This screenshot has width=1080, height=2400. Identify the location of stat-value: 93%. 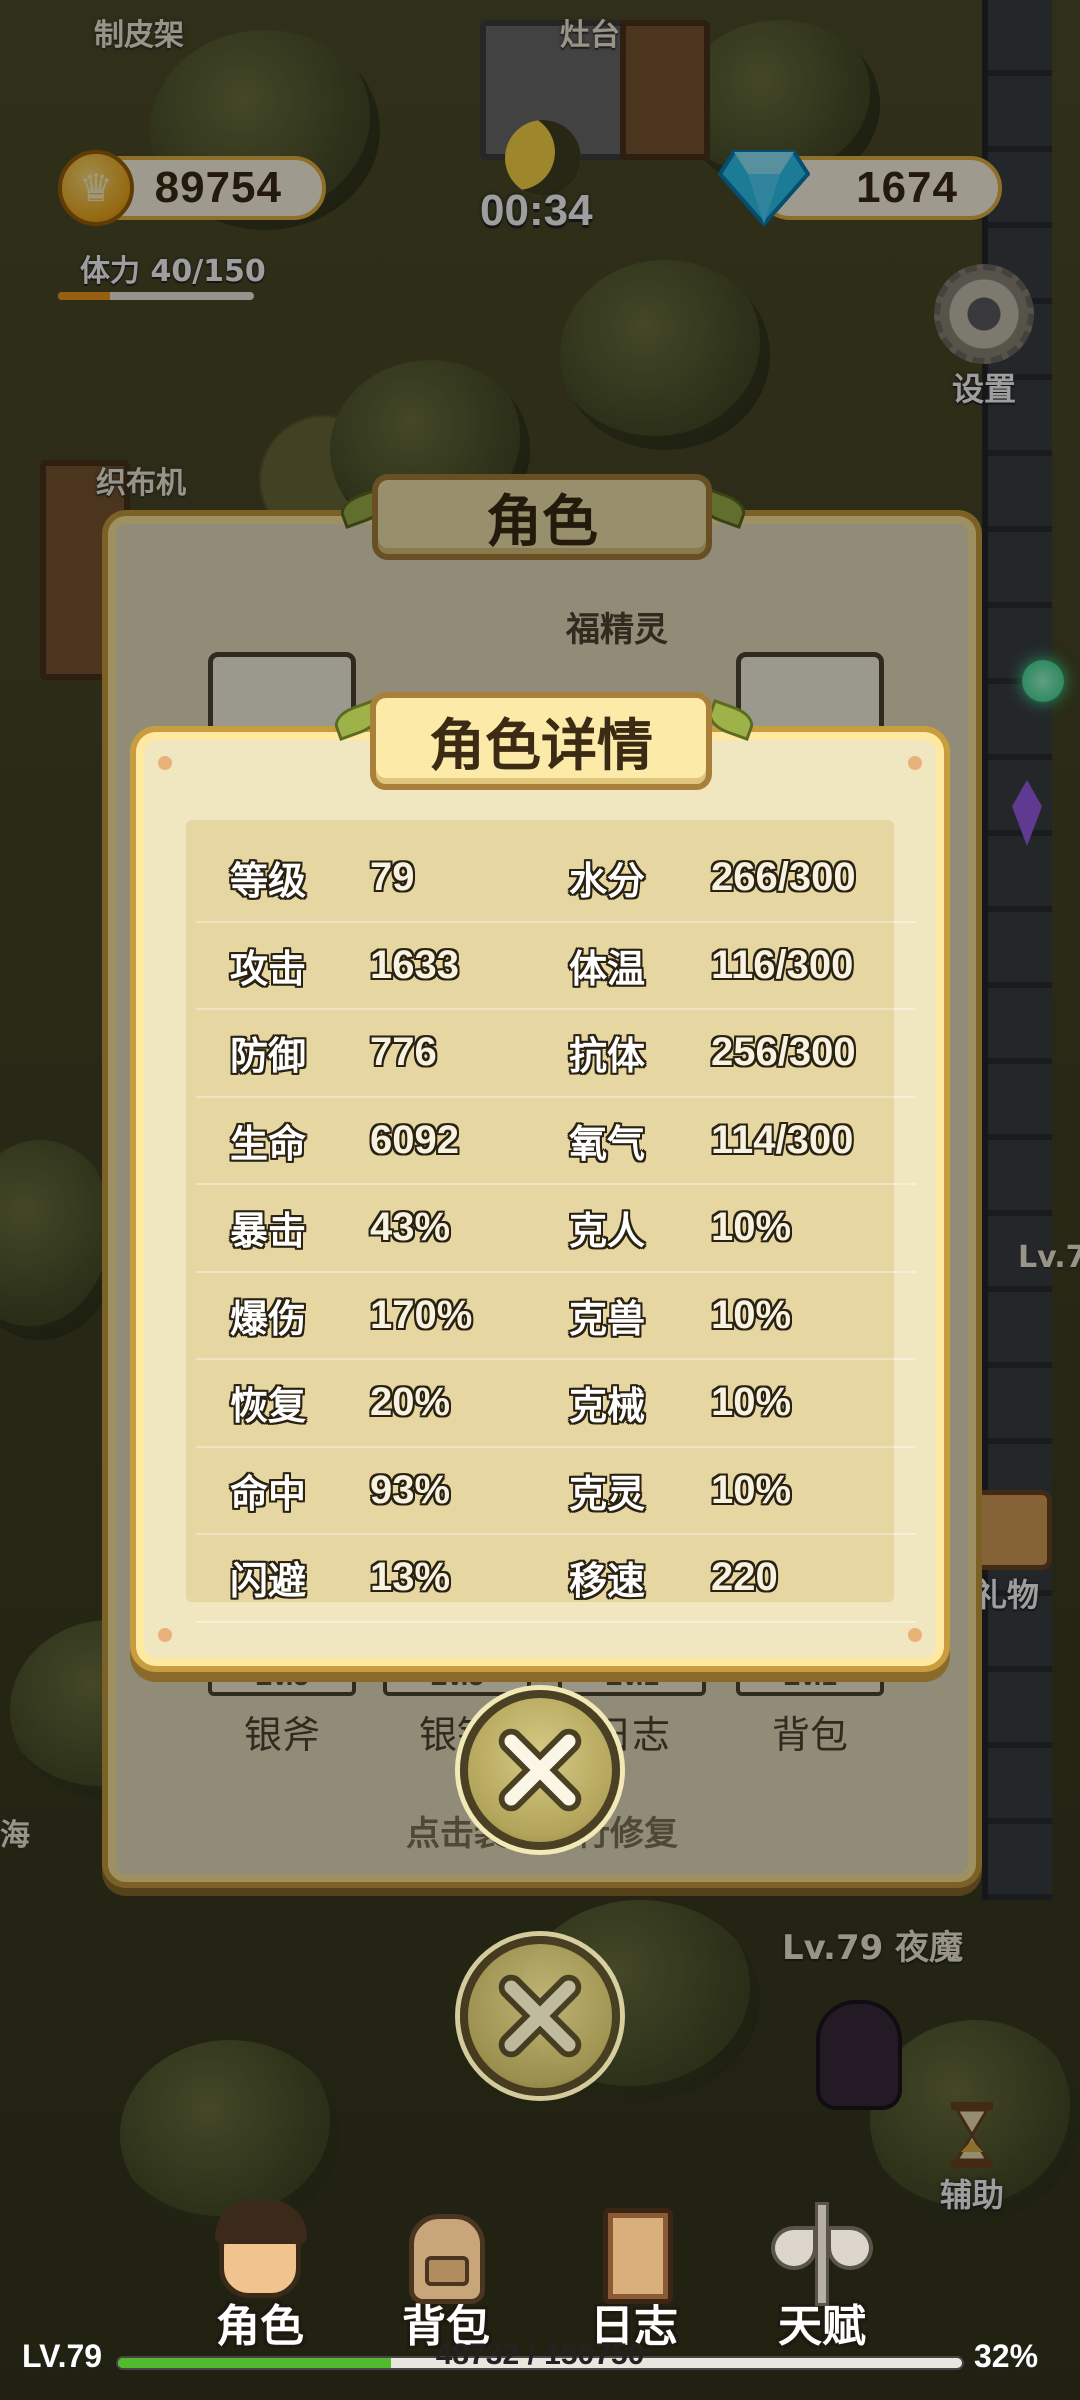
(410, 1489).